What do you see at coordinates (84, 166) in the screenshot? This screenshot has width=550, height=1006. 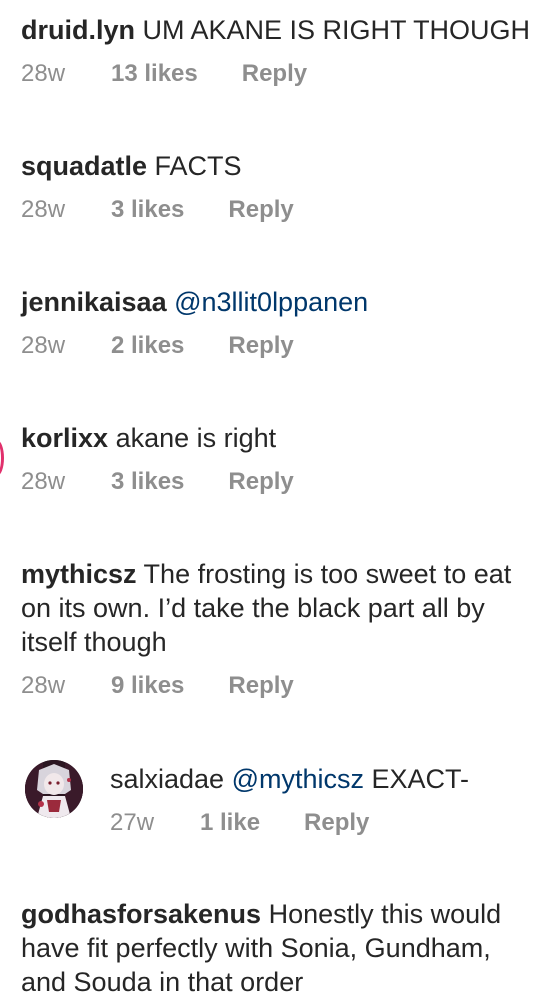 I see `comment-username: squadatle` at bounding box center [84, 166].